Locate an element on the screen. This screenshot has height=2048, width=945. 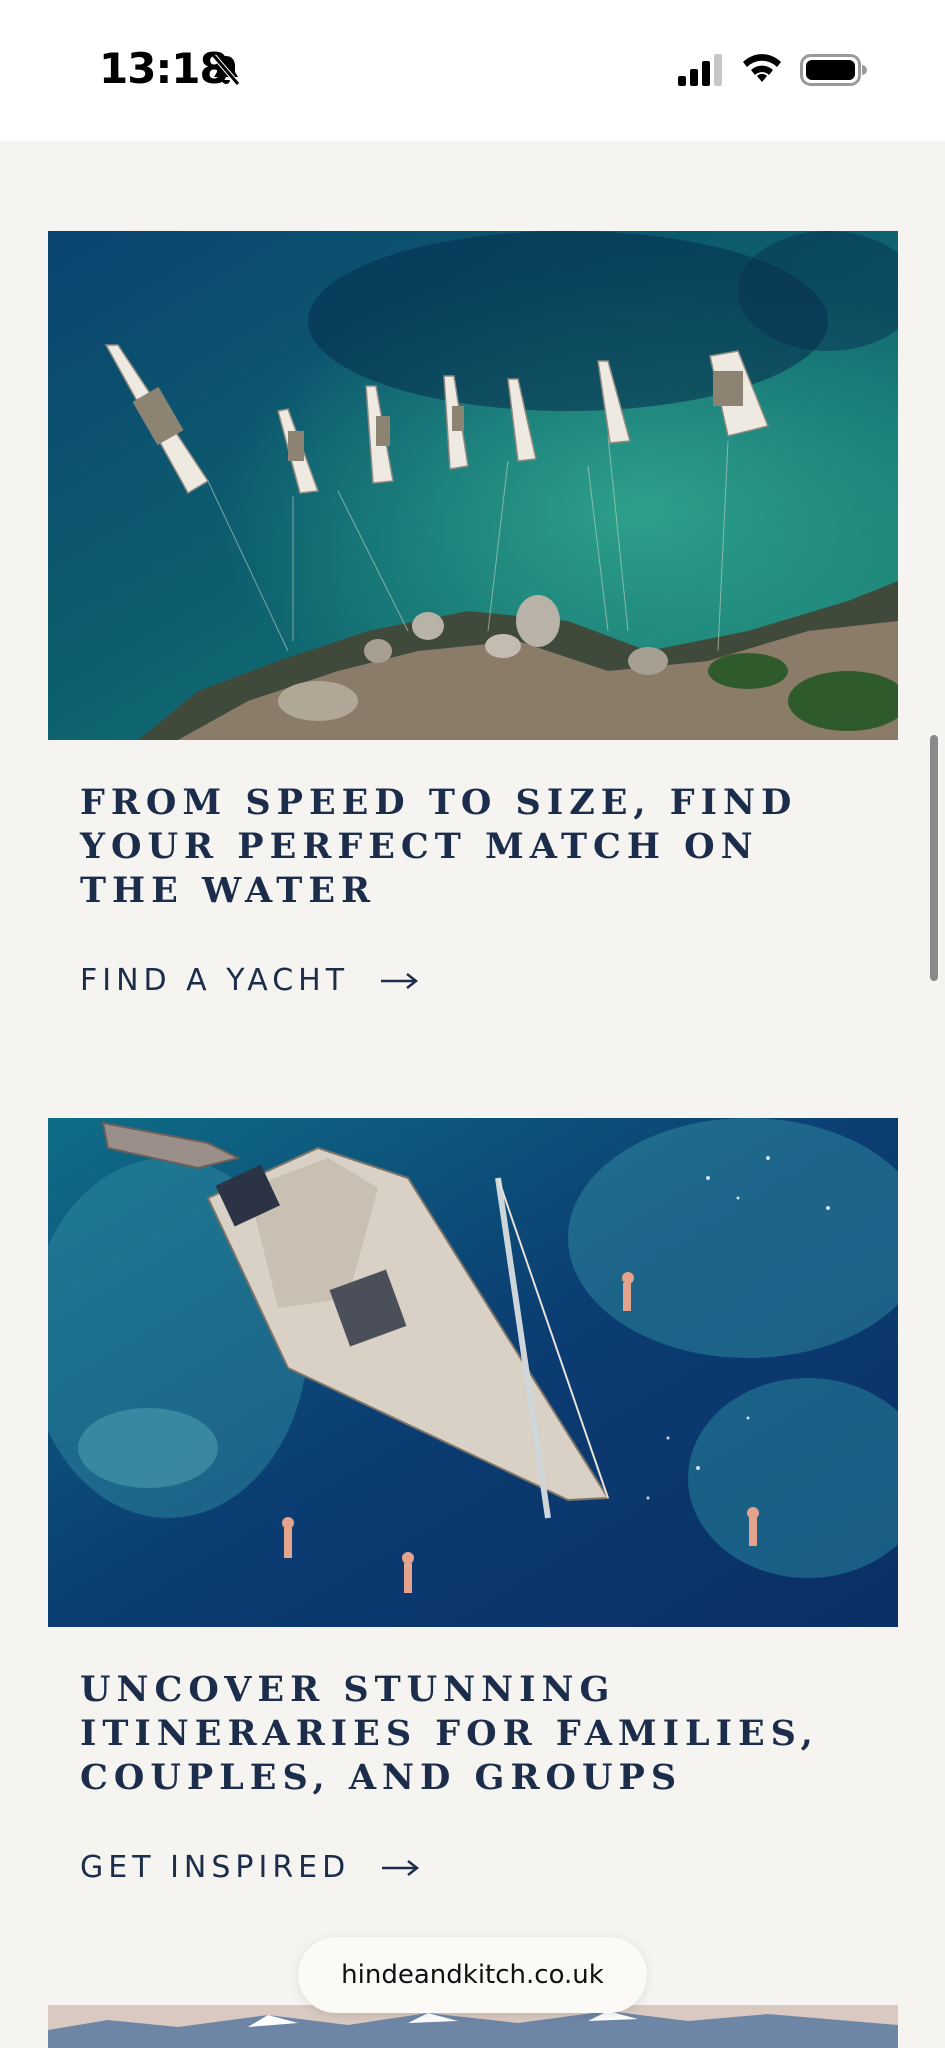
browser-url-bar: hindeandkitch.co.uk is located at coordinates (472, 1975).